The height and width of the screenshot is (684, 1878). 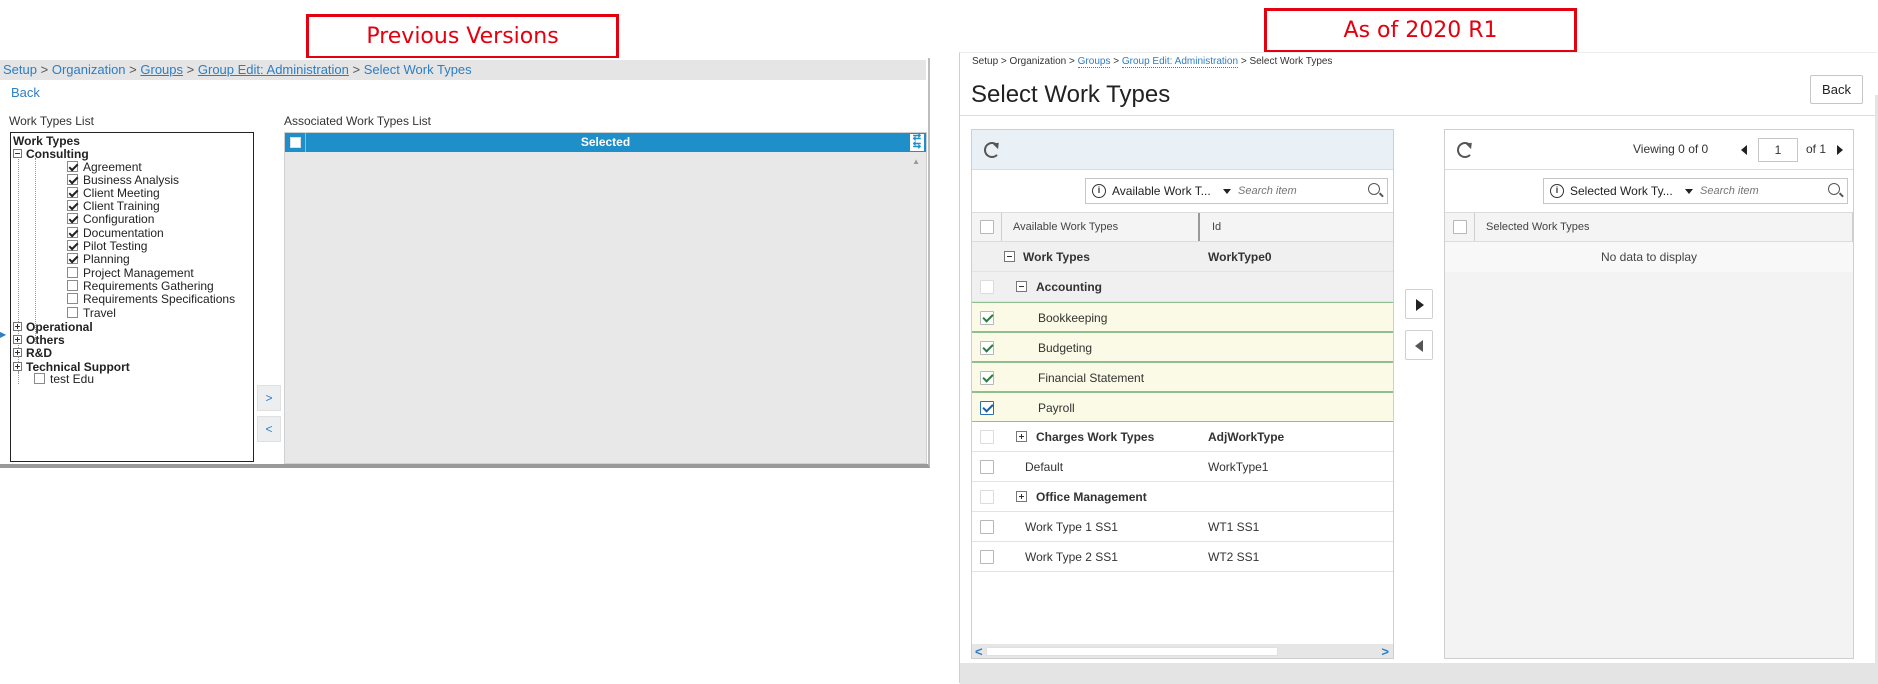 I want to click on scroll-left-icon: <, so click(x=979, y=651).